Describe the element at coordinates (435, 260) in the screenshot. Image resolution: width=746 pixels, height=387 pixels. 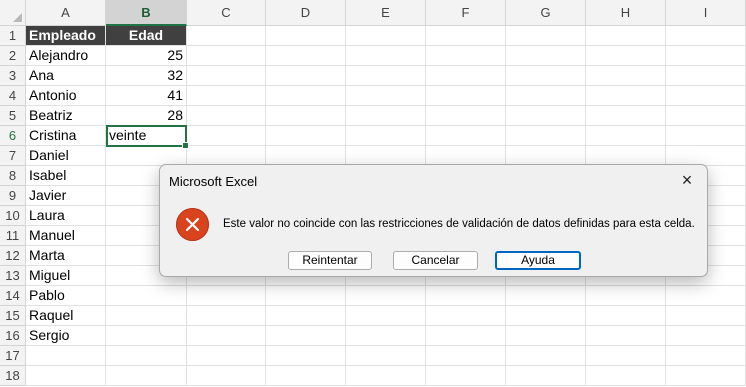
I see `cancel-button: Cancelar` at that location.